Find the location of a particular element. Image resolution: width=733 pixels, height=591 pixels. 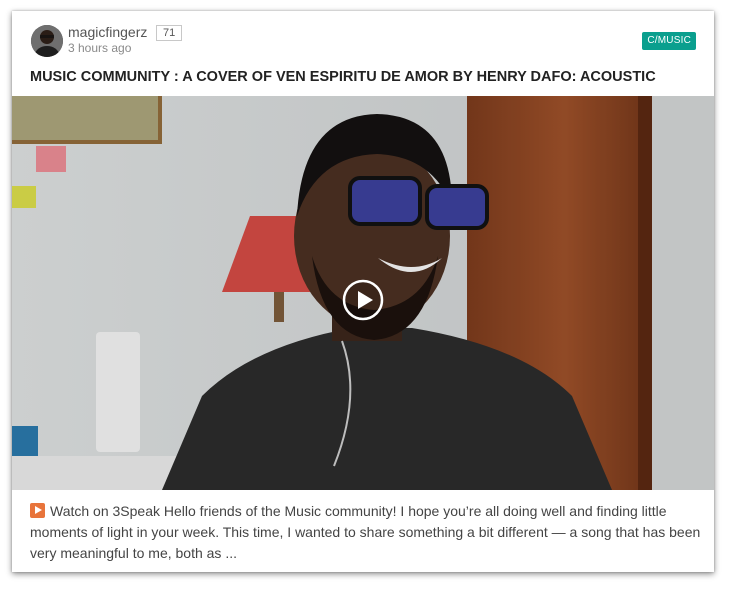

community-tag: C/MUSIC is located at coordinates (669, 41).